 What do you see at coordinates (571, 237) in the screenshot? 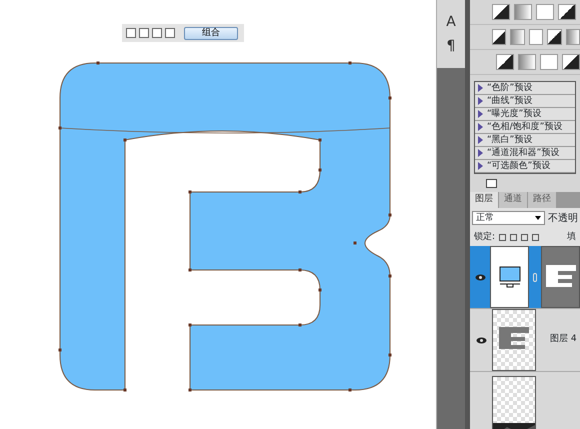
I see `fill-label: 填` at bounding box center [571, 237].